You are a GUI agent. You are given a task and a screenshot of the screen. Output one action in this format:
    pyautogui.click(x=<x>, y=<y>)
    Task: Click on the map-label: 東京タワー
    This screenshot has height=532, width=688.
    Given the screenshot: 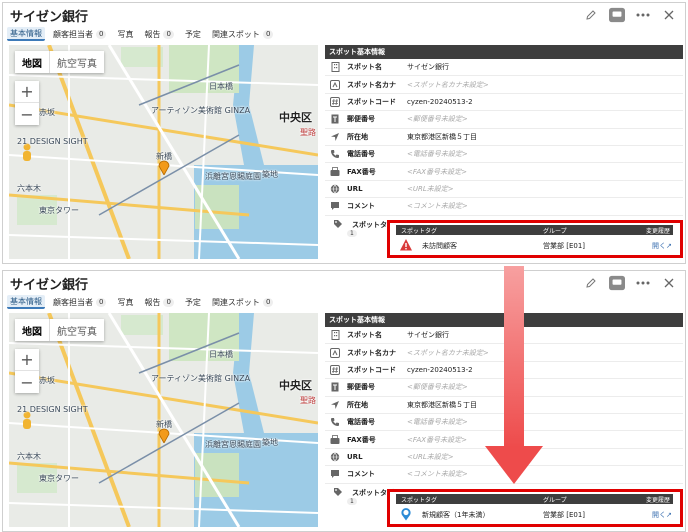 What is the action you would take?
    pyautogui.click(x=59, y=478)
    